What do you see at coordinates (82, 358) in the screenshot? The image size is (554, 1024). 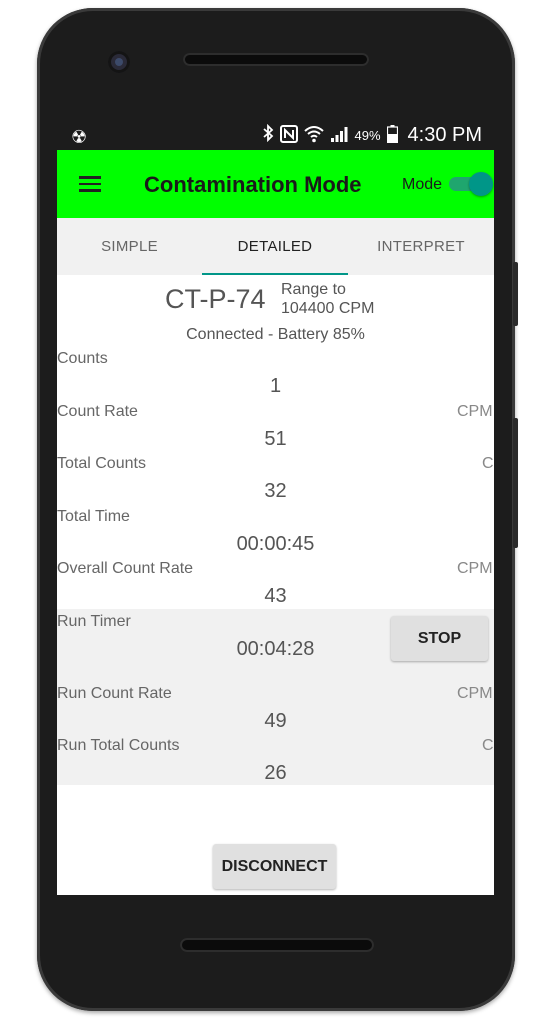 I see `counts-label: Counts` at bounding box center [82, 358].